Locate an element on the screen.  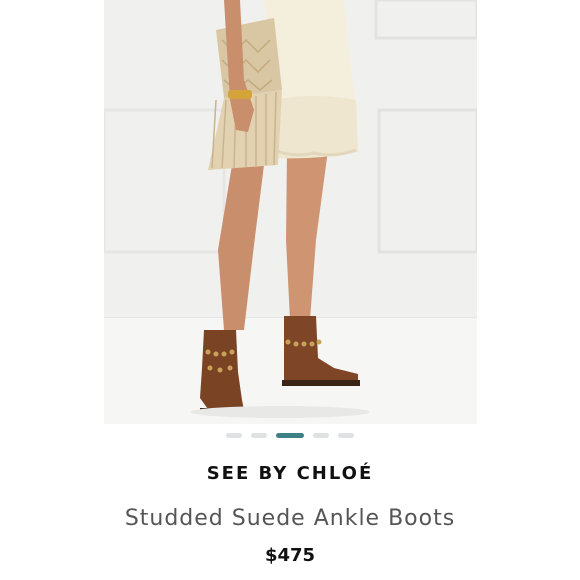
carousel-dot-active is located at coordinates (290, 435).